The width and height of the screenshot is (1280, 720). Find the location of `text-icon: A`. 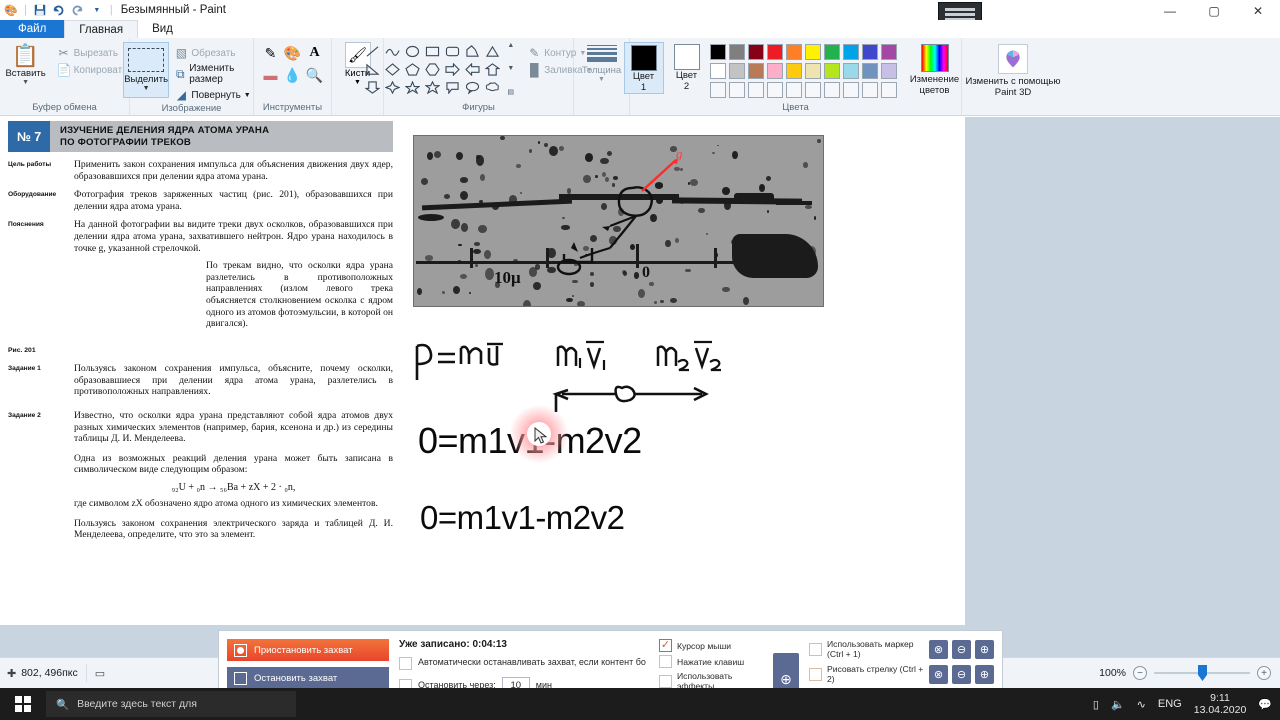

text-icon: A is located at coordinates (315, 53).